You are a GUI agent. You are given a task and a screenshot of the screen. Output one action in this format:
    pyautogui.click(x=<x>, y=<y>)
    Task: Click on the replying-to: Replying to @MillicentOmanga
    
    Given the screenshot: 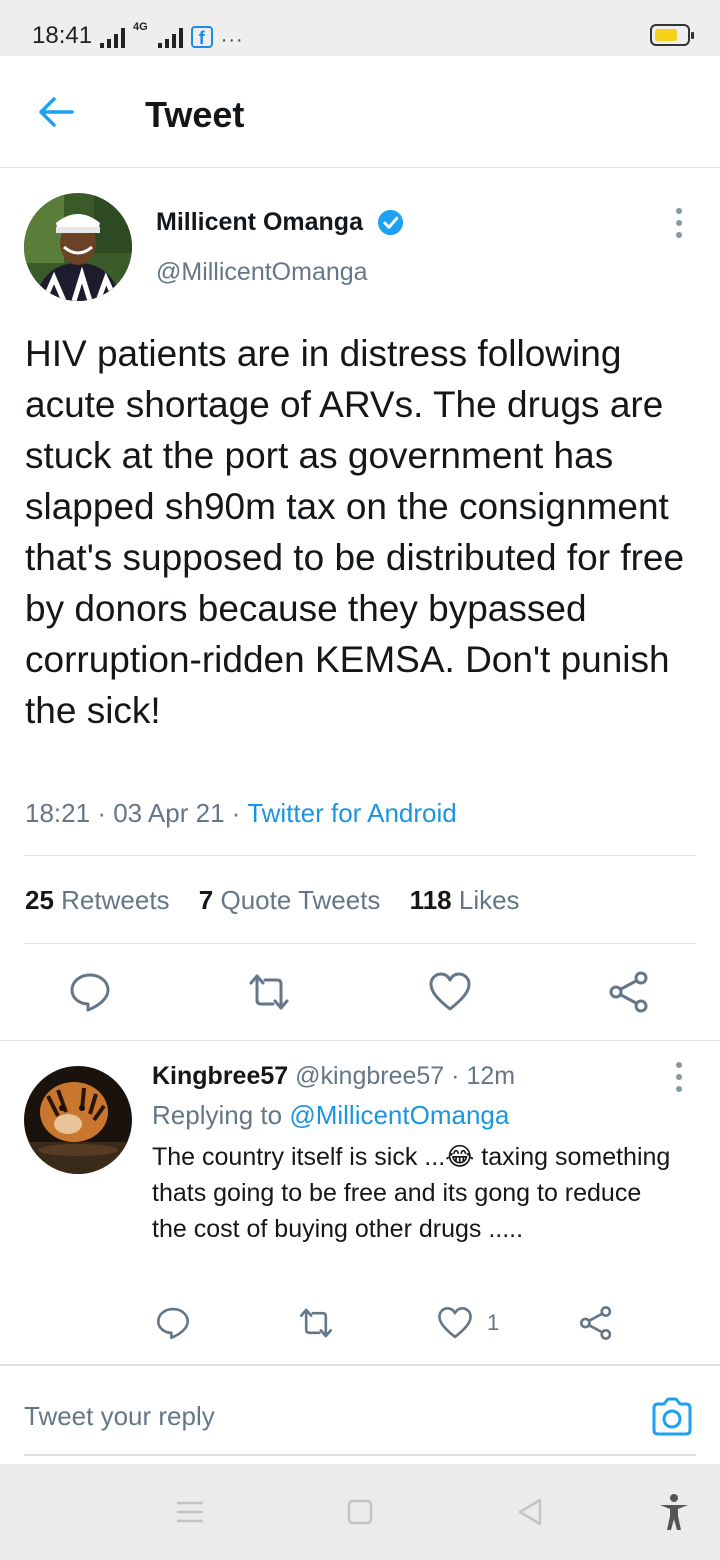 What is the action you would take?
    pyautogui.click(x=330, y=1115)
    